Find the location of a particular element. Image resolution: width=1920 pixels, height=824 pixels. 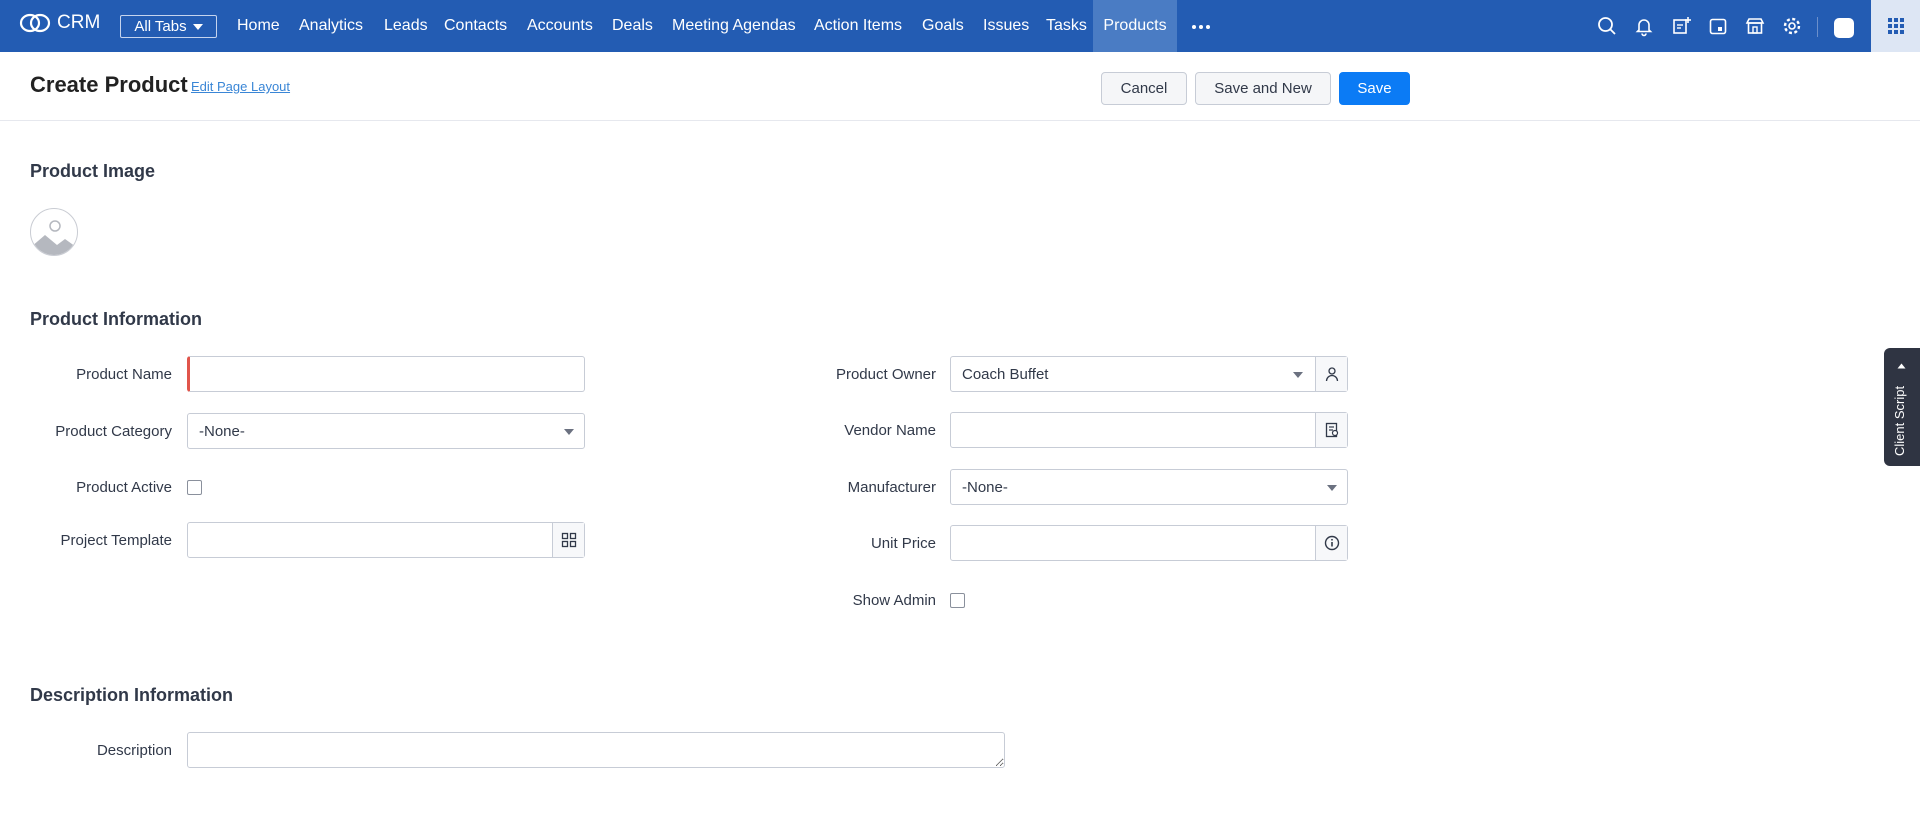

all-tabs-dropdown: All Tabs is located at coordinates (168, 26).